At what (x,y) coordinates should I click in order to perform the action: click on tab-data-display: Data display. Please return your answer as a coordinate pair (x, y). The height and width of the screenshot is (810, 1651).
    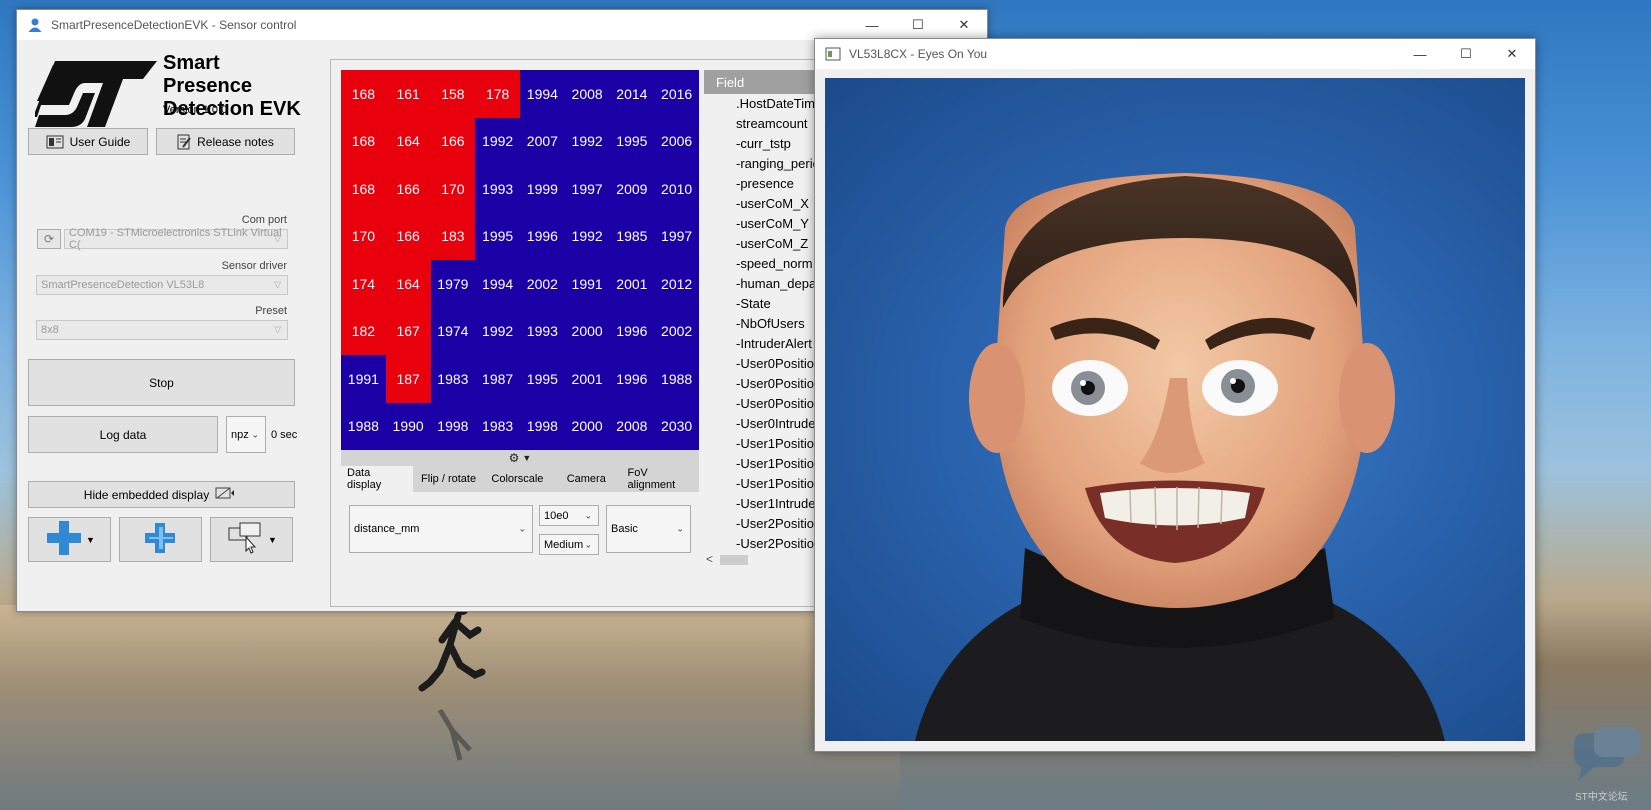
    Looking at the image, I should click on (377, 479).